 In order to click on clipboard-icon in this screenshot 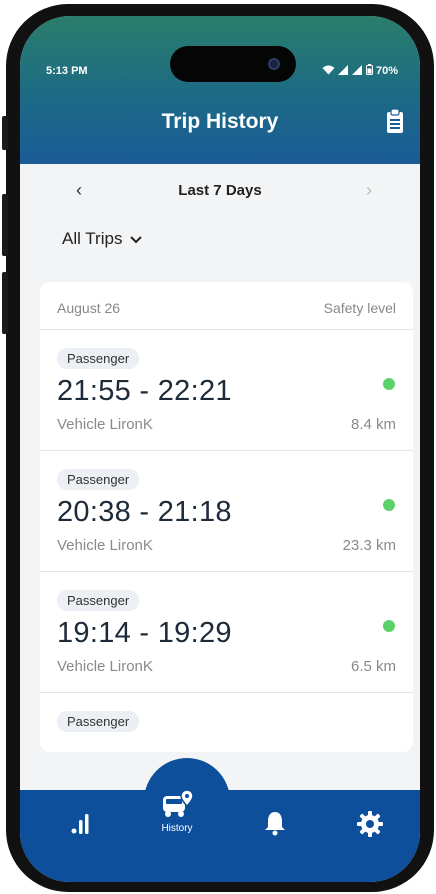, I will do `click(395, 121)`.